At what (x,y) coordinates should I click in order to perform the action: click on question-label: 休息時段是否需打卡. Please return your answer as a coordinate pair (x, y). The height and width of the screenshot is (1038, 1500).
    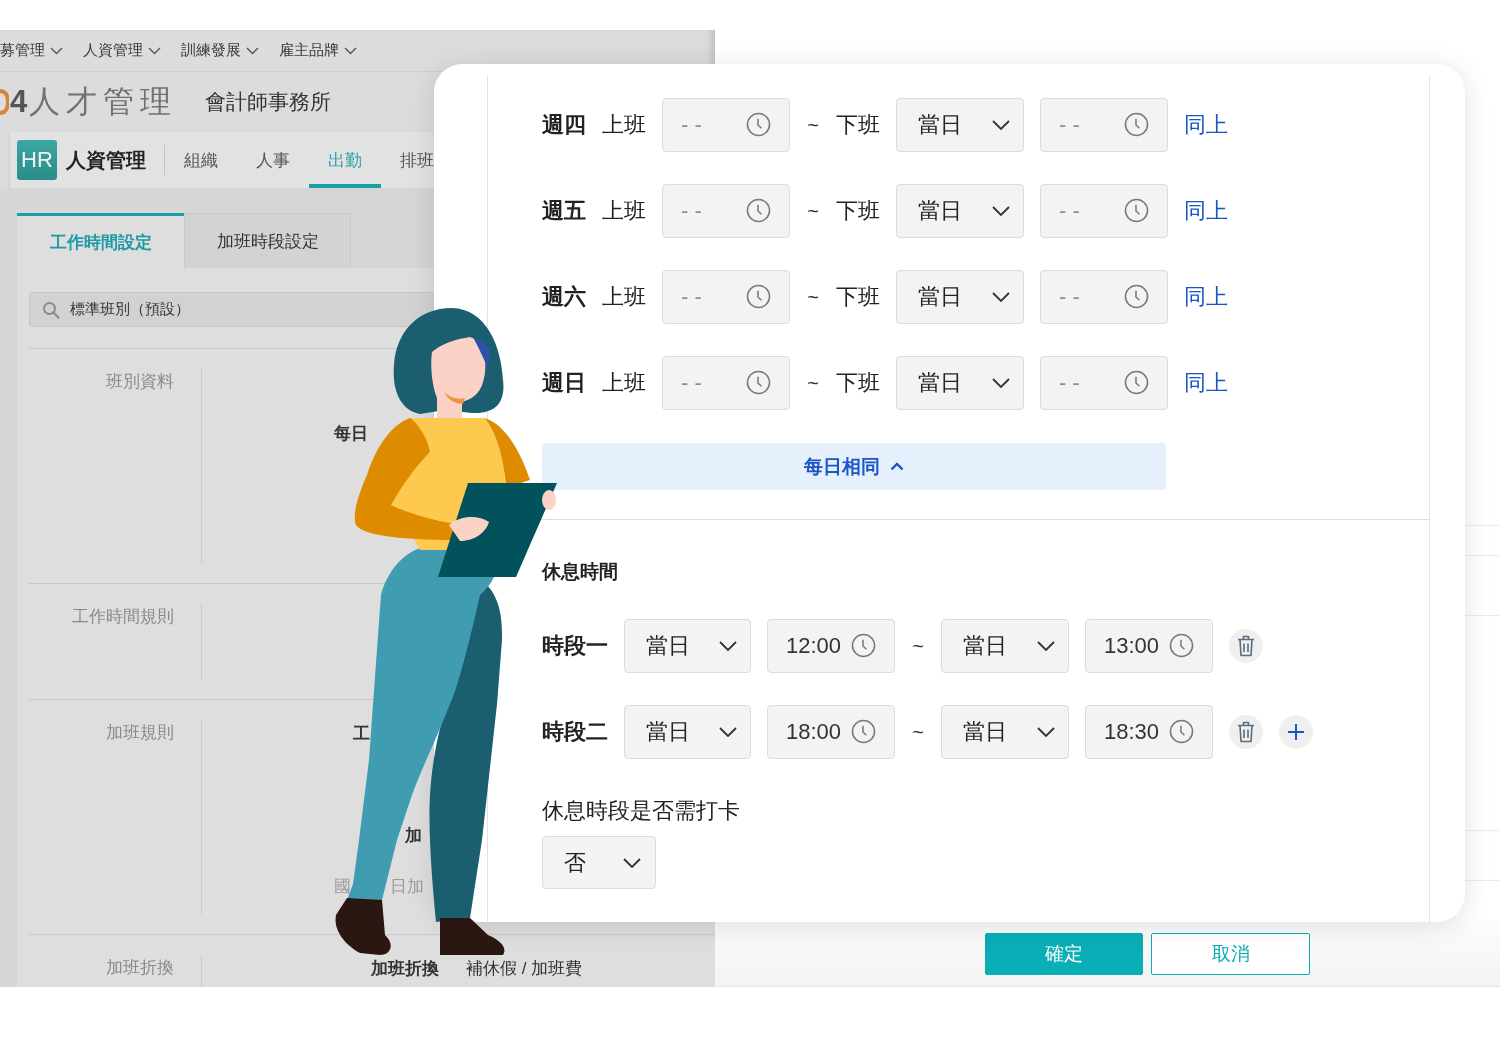
    Looking at the image, I should click on (641, 811).